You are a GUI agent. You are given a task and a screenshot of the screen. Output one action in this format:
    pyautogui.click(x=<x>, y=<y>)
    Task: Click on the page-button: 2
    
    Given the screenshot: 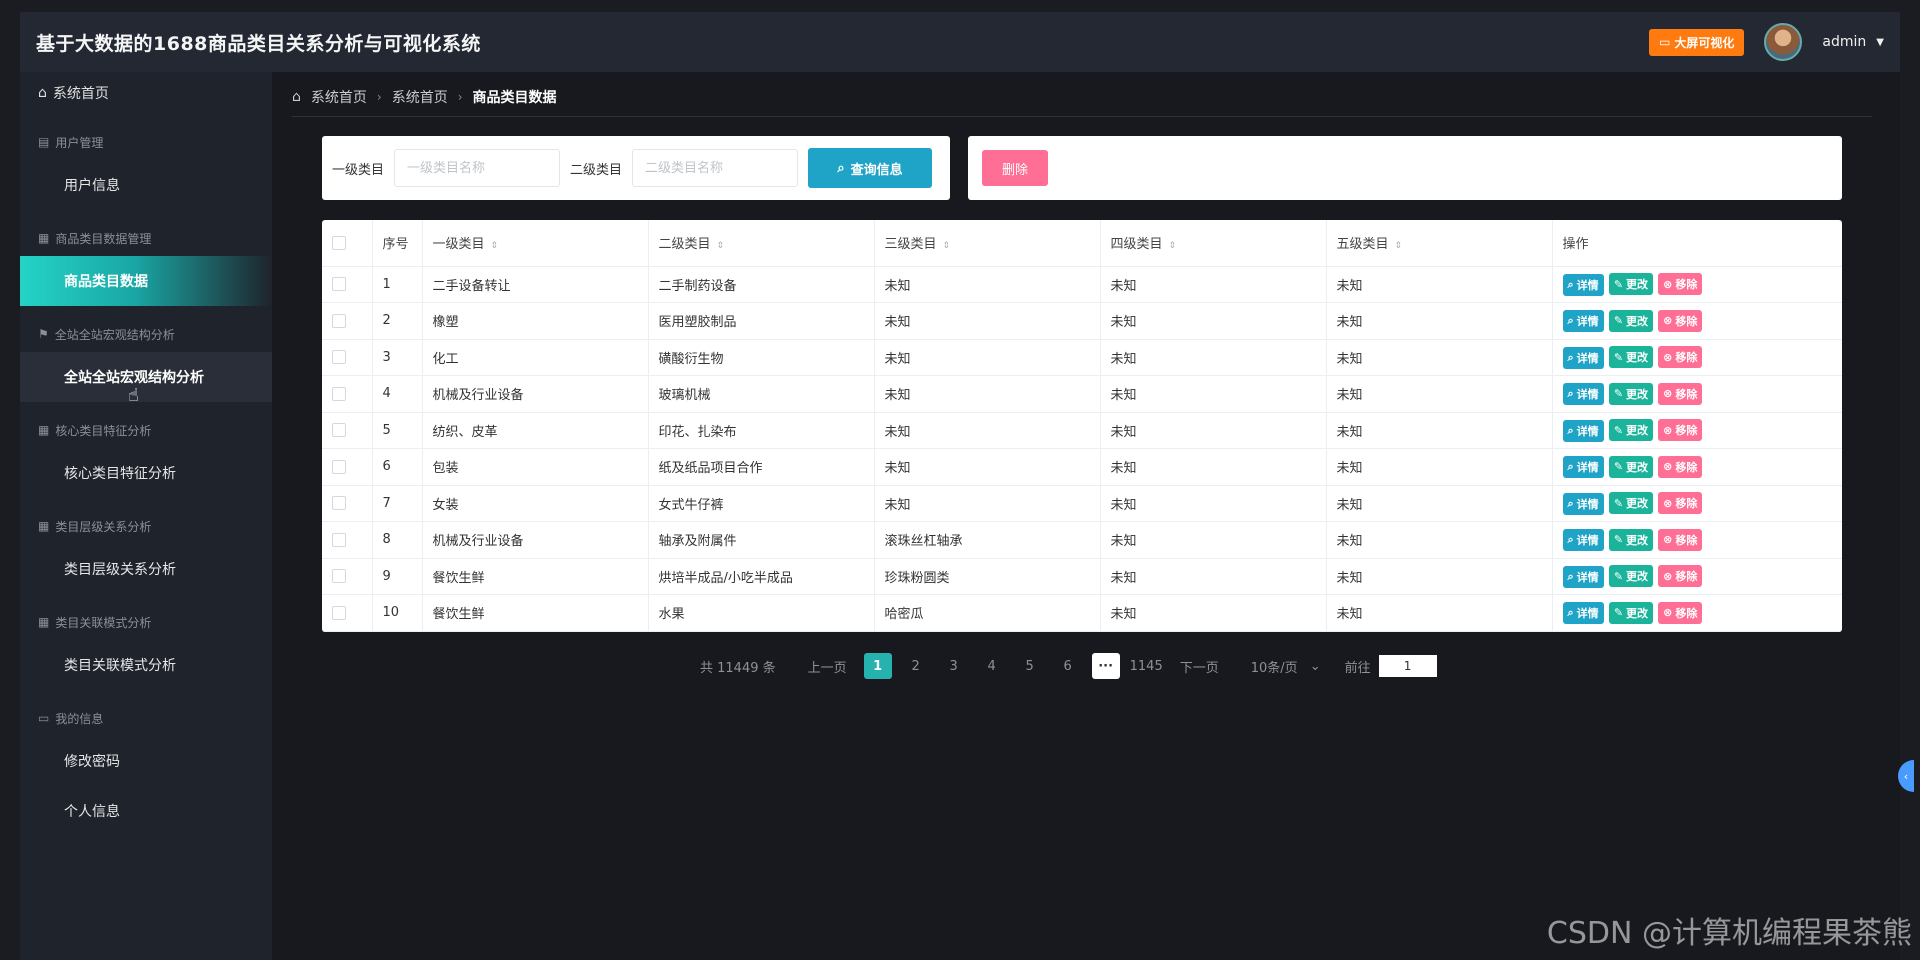 What is the action you would take?
    pyautogui.click(x=916, y=666)
    